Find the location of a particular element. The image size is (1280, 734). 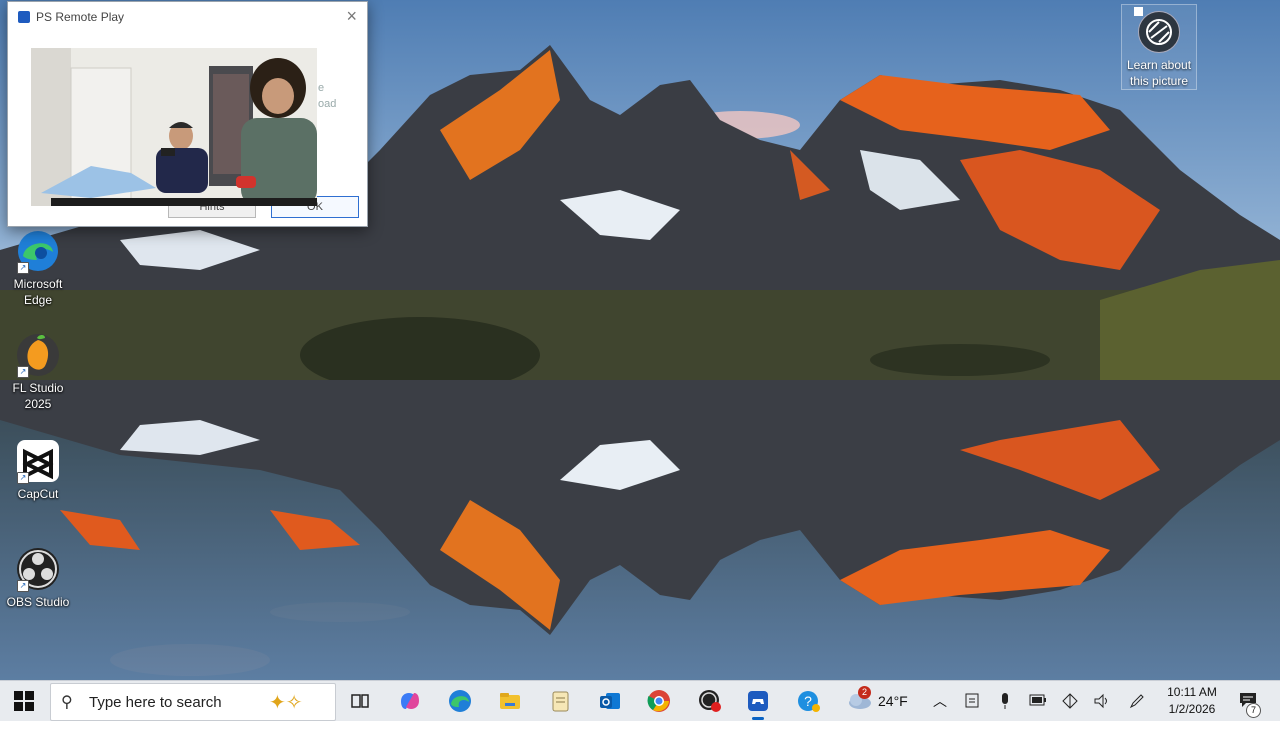

windows-start-icon is located at coordinates (24, 701).